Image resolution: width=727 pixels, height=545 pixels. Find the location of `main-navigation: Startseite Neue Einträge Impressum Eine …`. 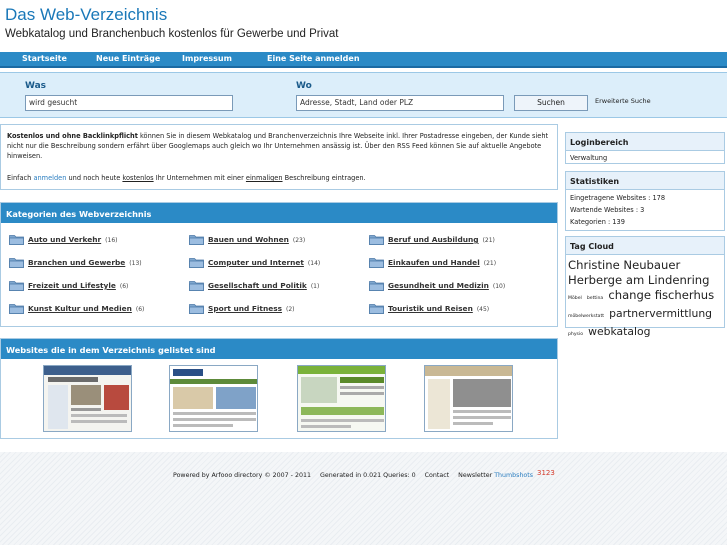

main-navigation: Startseite Neue Einträge Impressum Eine … is located at coordinates (363, 60).